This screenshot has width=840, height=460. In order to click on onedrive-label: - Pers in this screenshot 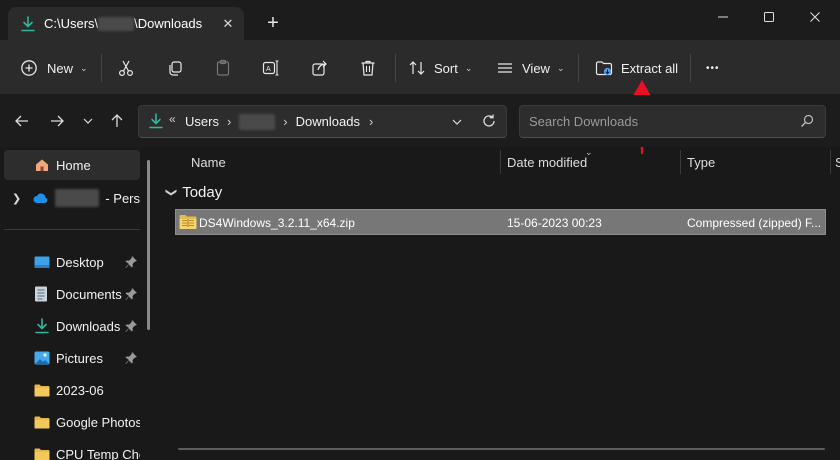, I will do `click(122, 198)`.